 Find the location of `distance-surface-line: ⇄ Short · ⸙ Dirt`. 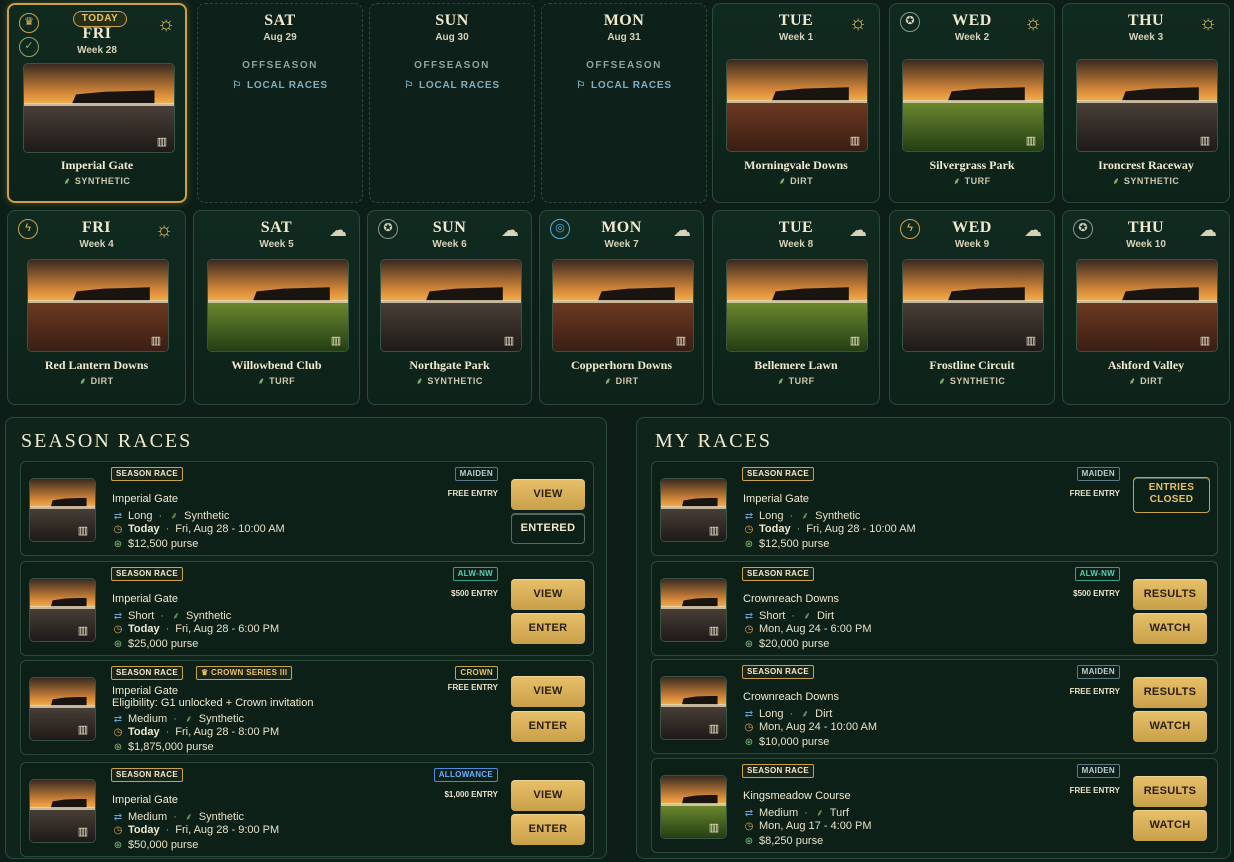

distance-surface-line: ⇄ Short · ⸙ Dirt is located at coordinates (789, 616).